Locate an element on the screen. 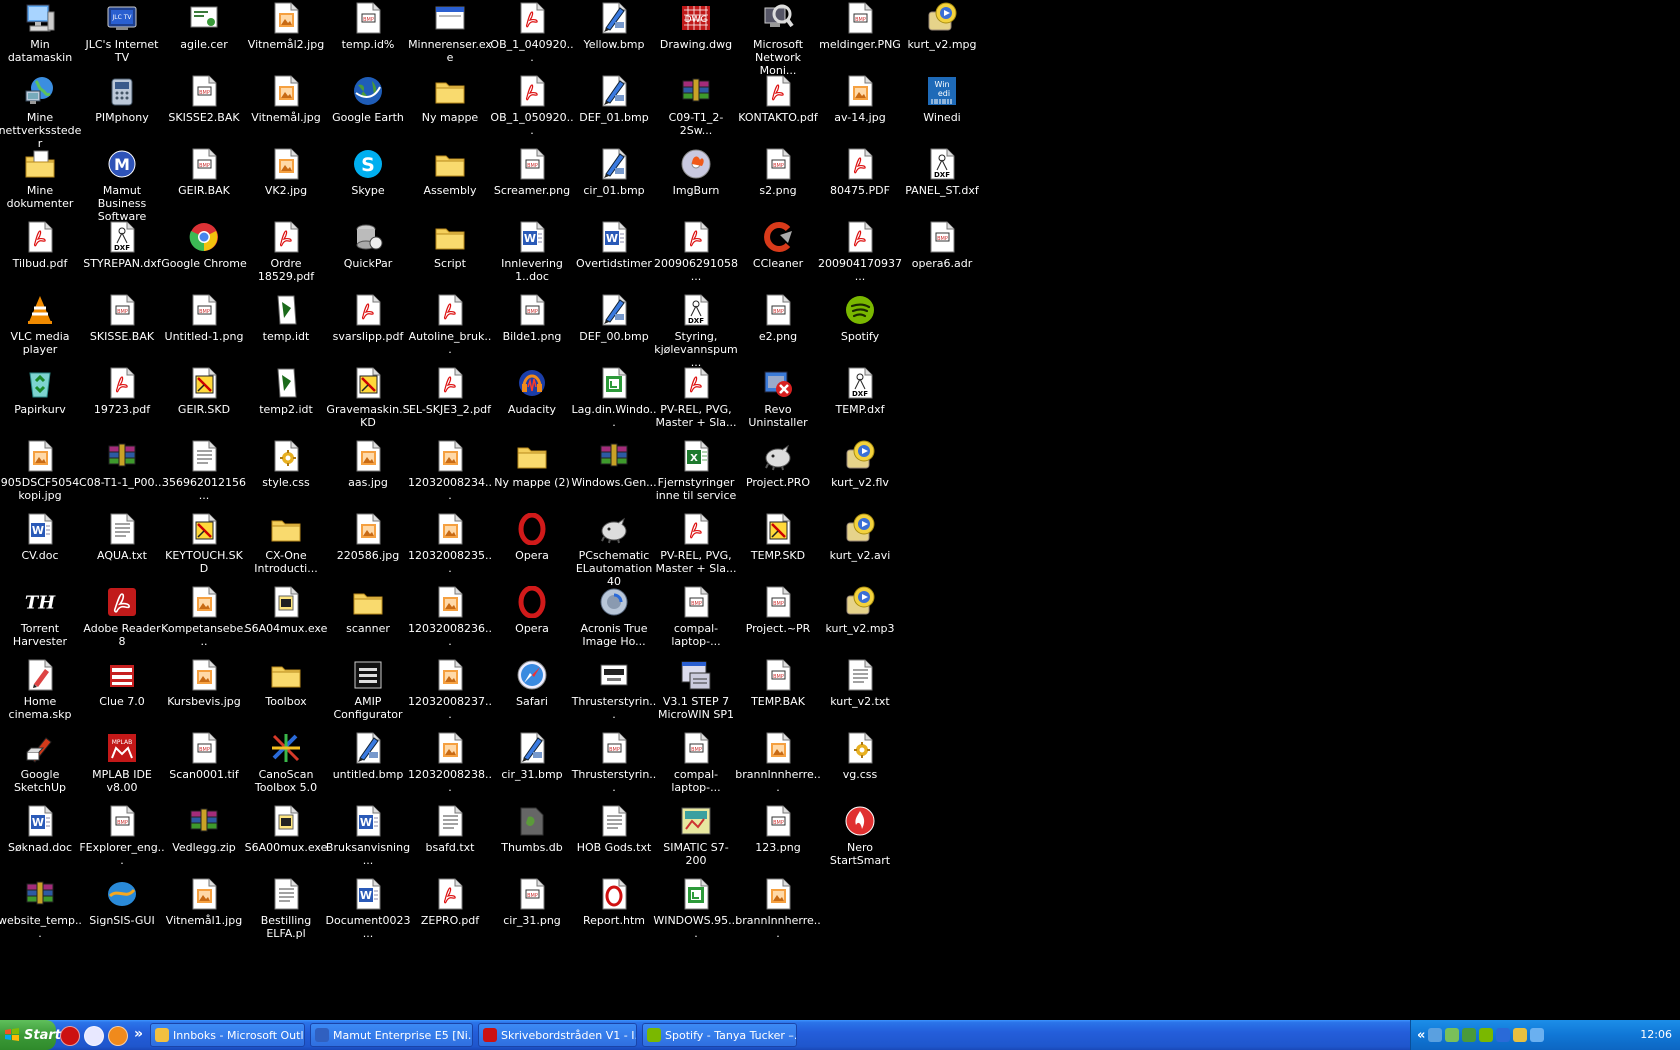 The image size is (1680, 1050). desktop-icon: Yellow.bmp is located at coordinates (614, 38).